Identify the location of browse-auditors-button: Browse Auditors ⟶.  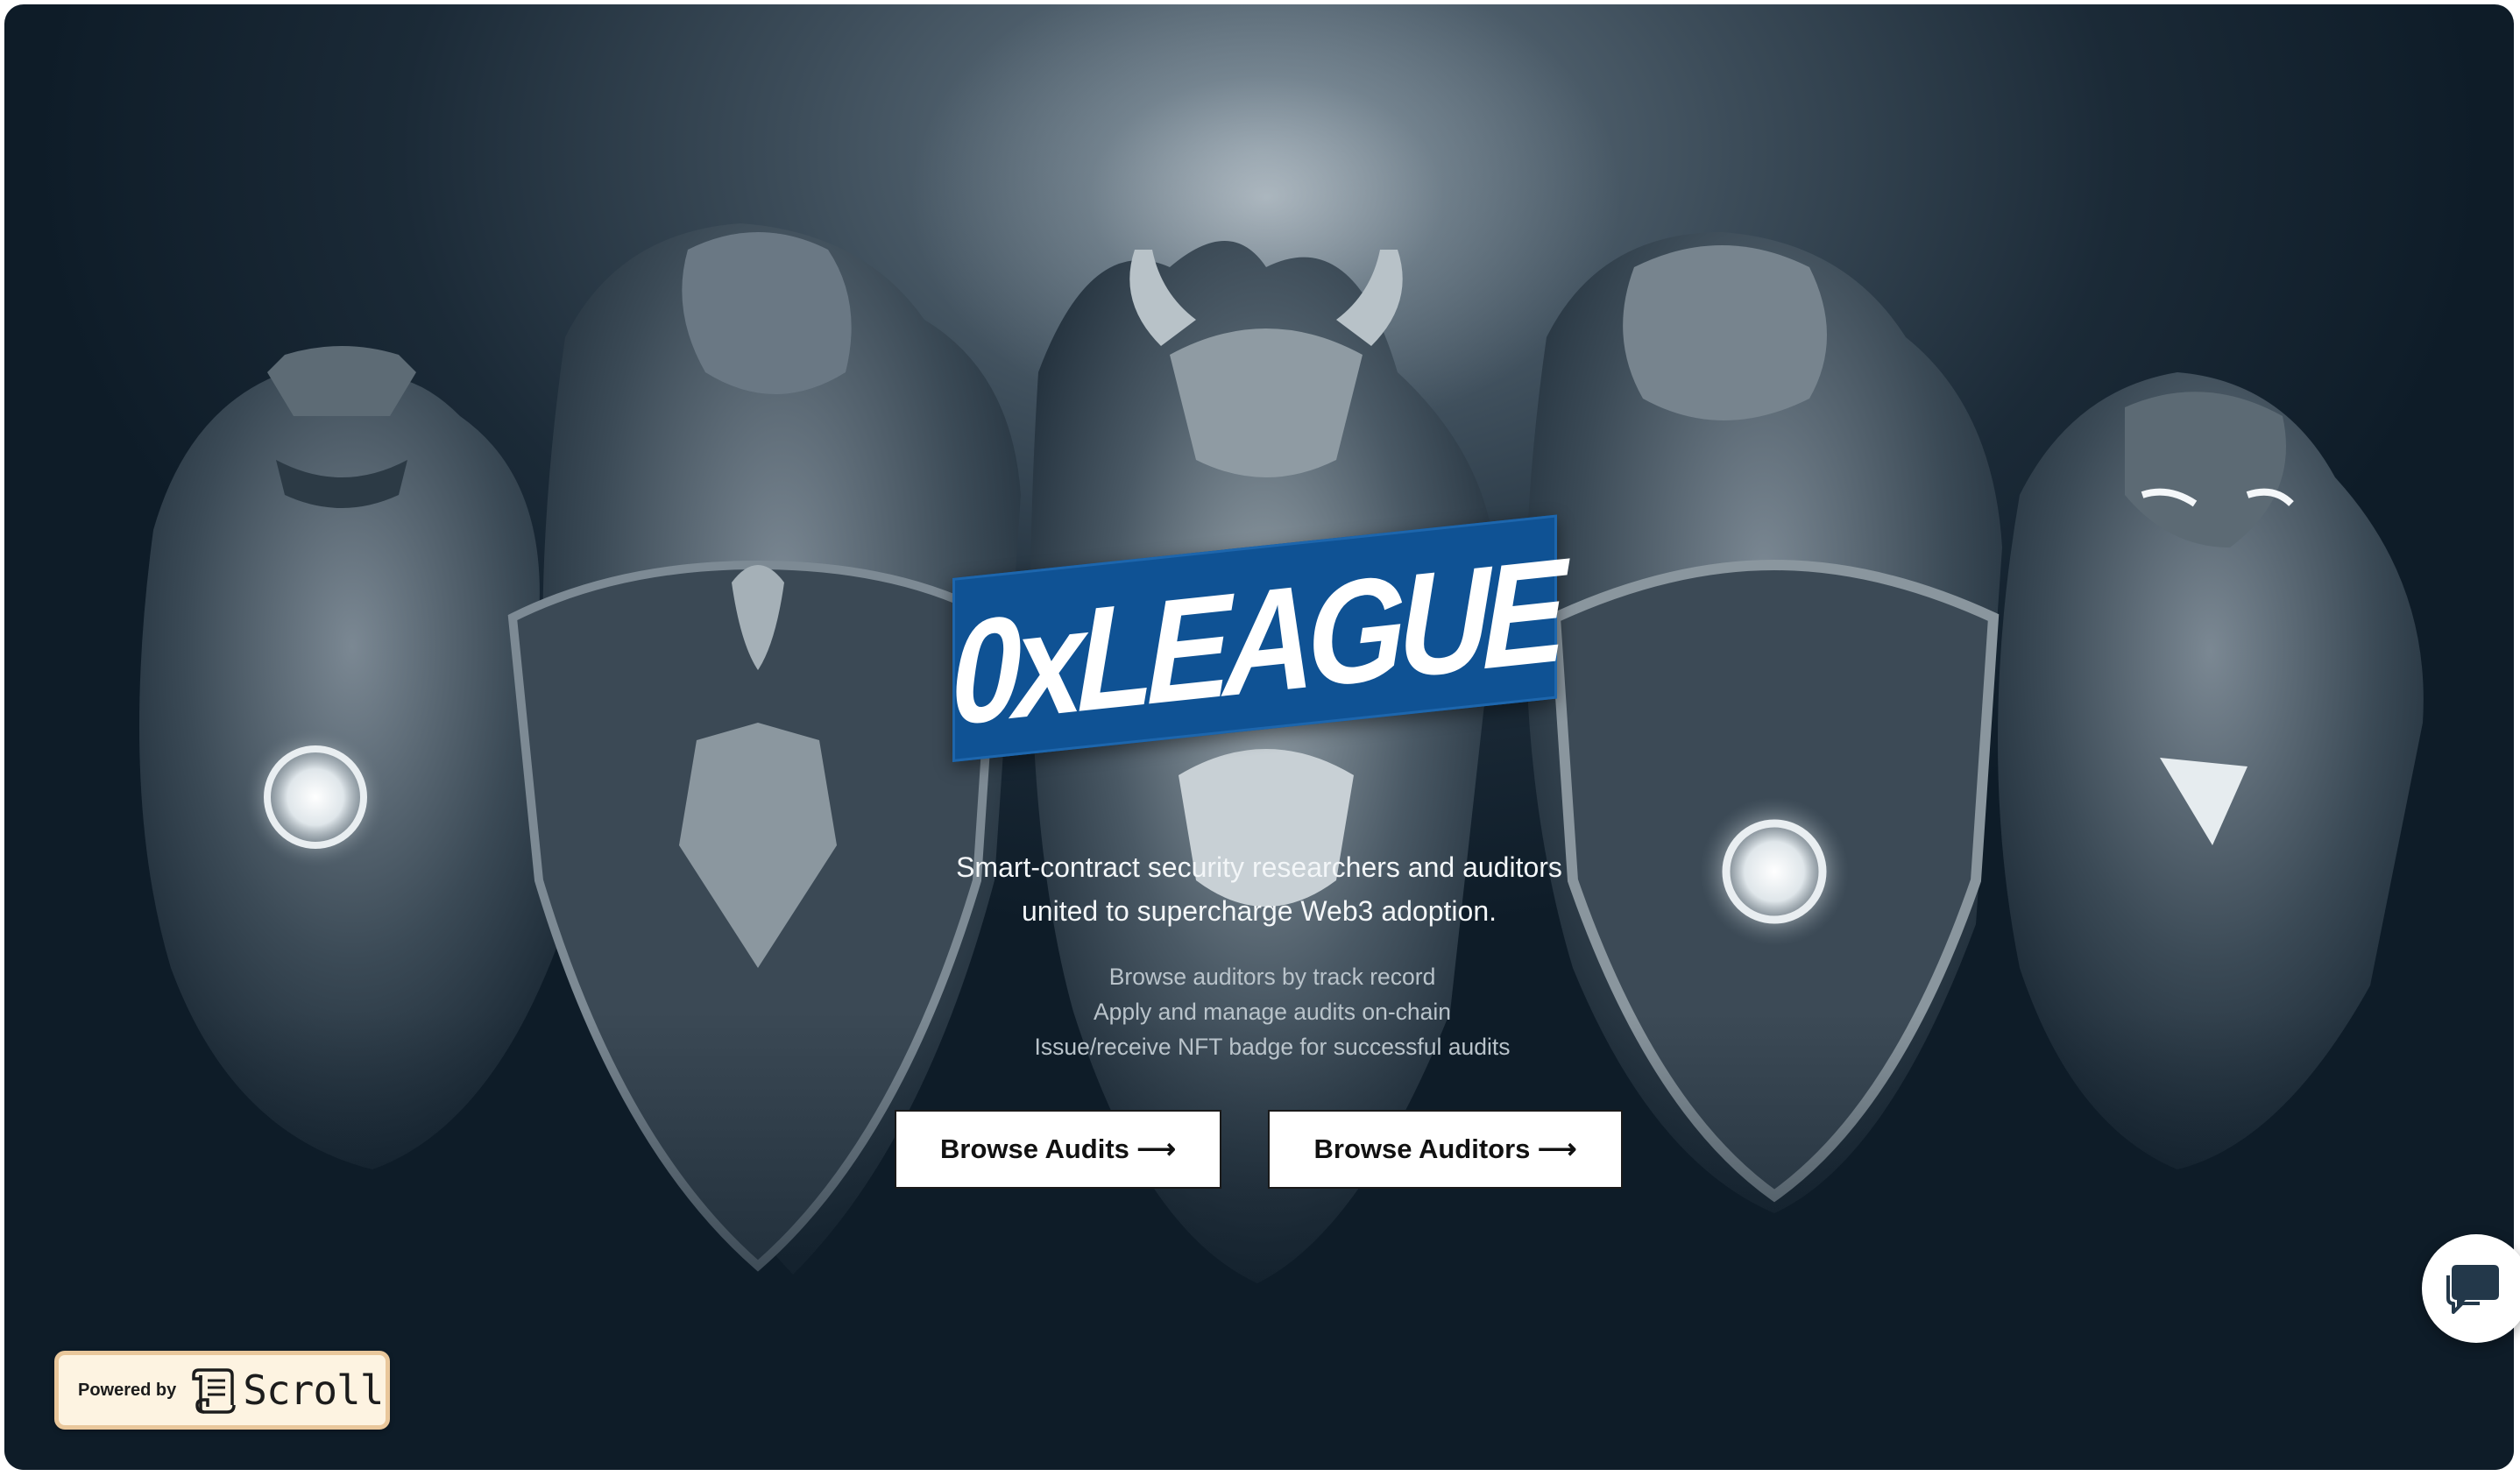
(1445, 1149).